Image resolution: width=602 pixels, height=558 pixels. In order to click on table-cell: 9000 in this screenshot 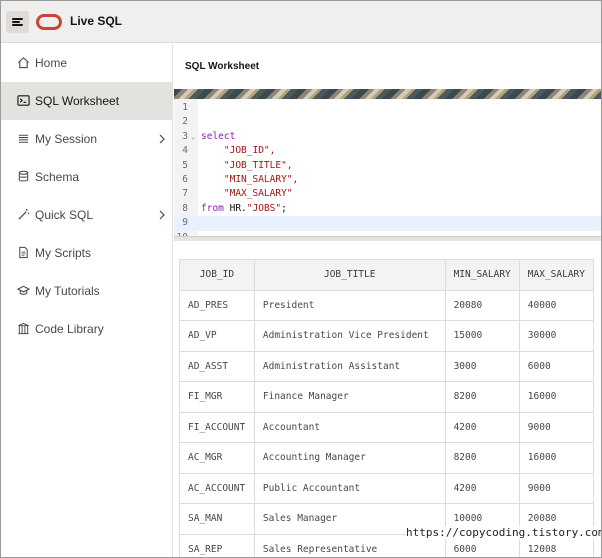, I will do `click(556, 488)`.